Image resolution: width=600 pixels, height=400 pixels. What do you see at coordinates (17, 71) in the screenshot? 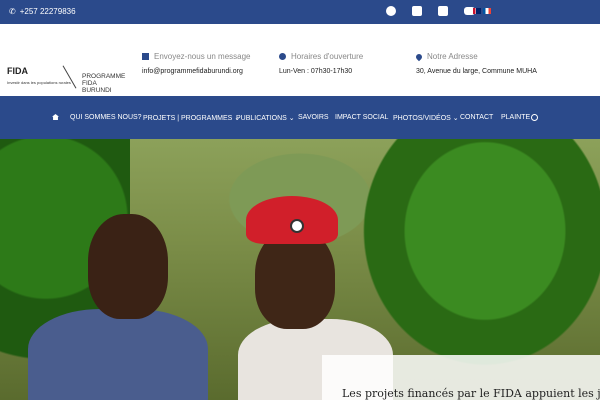
I see `logo-fida-text: FIDA` at bounding box center [17, 71].